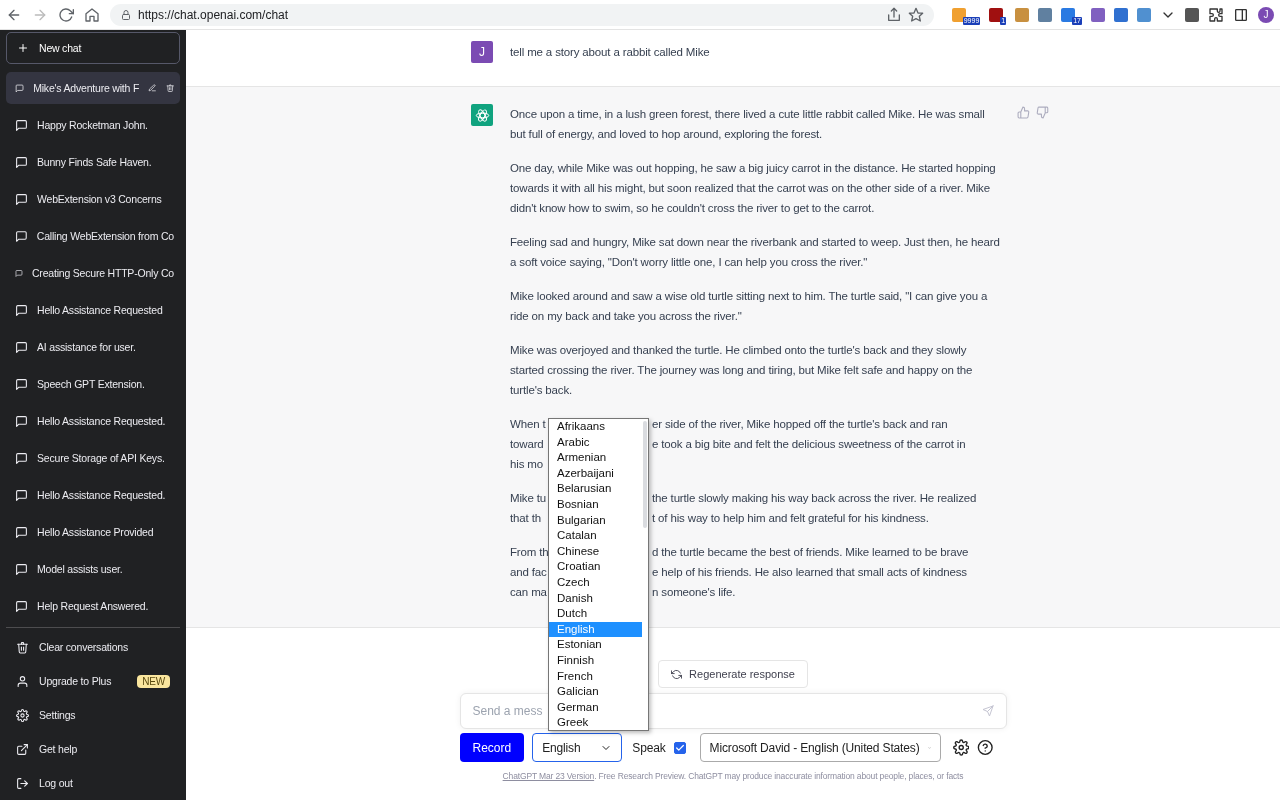  What do you see at coordinates (595, 551) in the screenshot?
I see `language-option: Chinese` at bounding box center [595, 551].